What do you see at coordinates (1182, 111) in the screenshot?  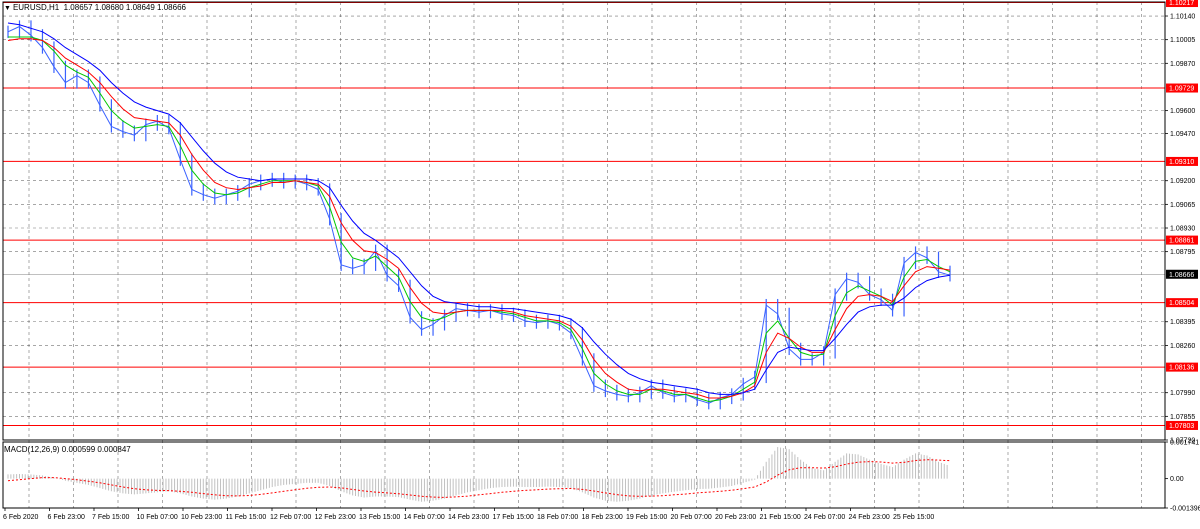 I see `price-tick-label: 1.09600` at bounding box center [1182, 111].